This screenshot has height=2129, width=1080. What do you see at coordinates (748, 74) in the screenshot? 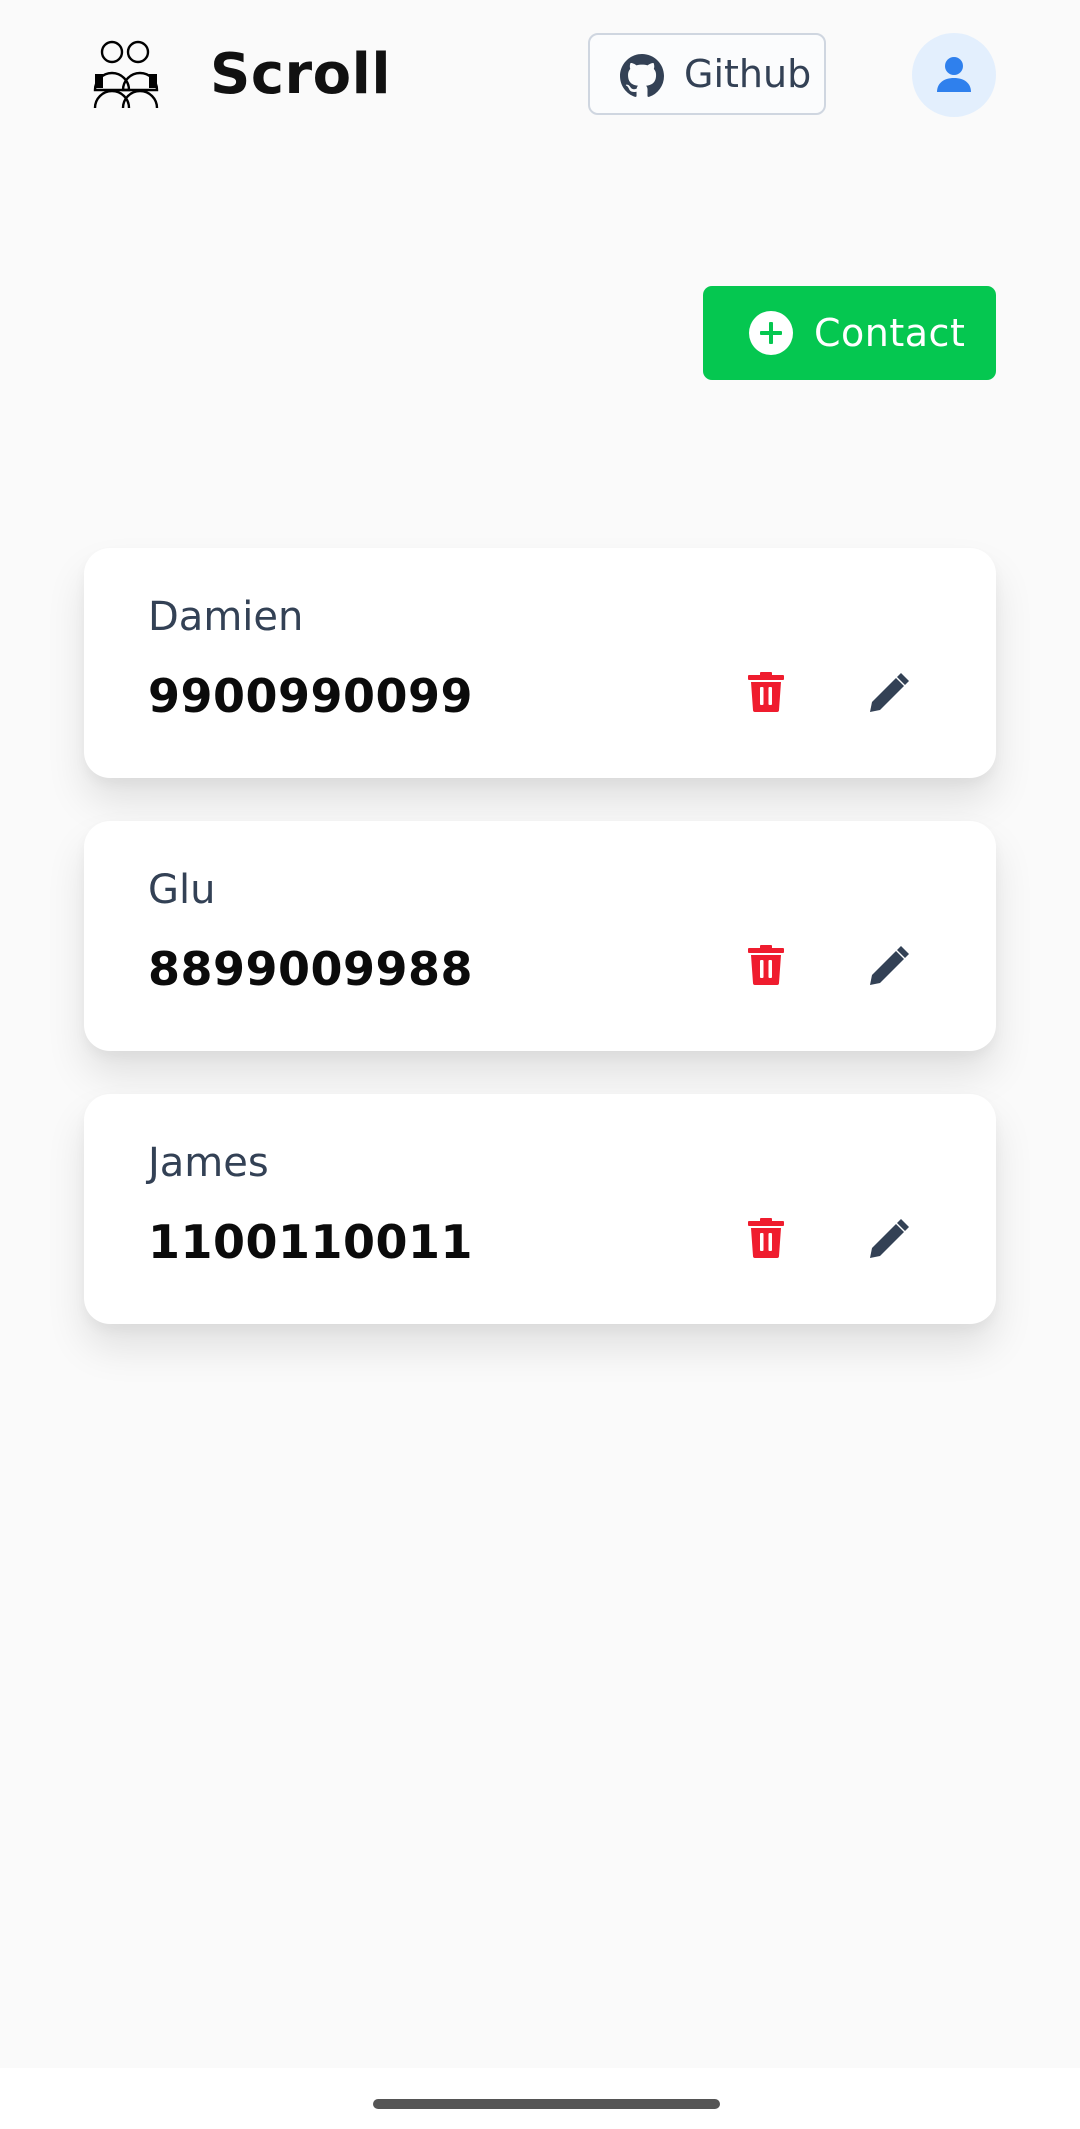
I see `github-label: Github` at bounding box center [748, 74].